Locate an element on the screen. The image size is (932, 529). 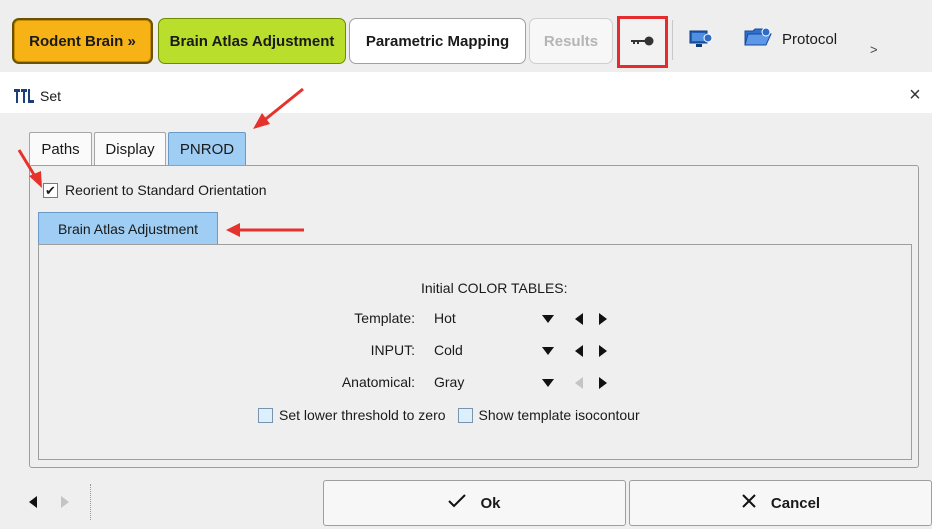
dialog-title-bar: Set × is located at coordinates (466, 96).